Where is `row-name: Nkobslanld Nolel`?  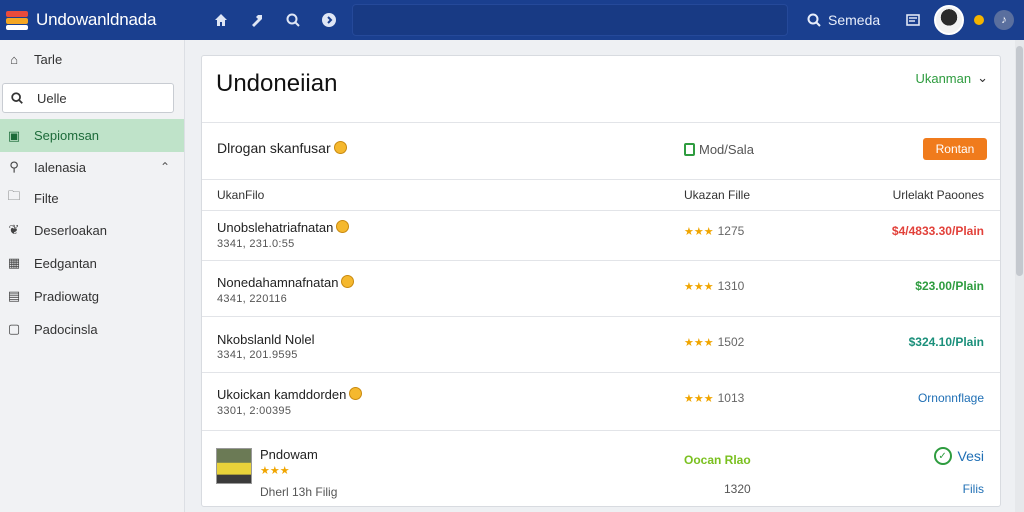
row-name: Nkobslanld Nolel is located at coordinates (266, 339).